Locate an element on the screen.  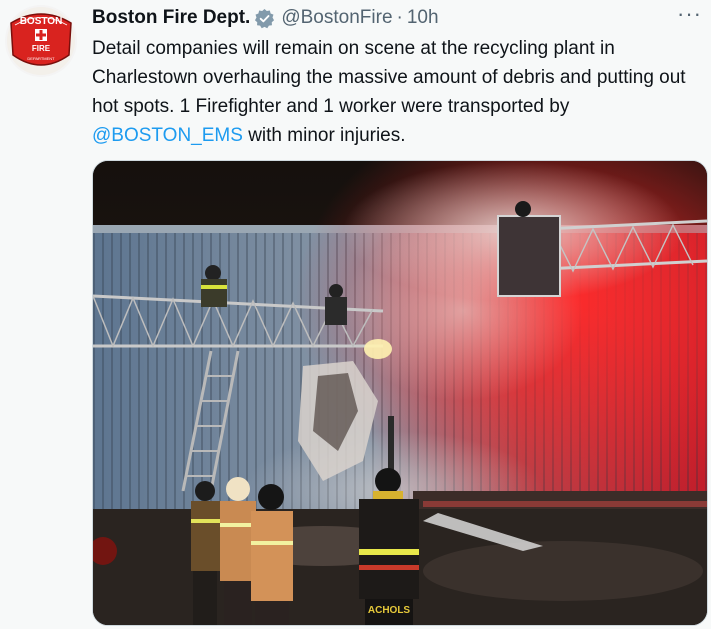
avatar: BOSTON FIRE DEPARTMENT is located at coordinates (41, 41).